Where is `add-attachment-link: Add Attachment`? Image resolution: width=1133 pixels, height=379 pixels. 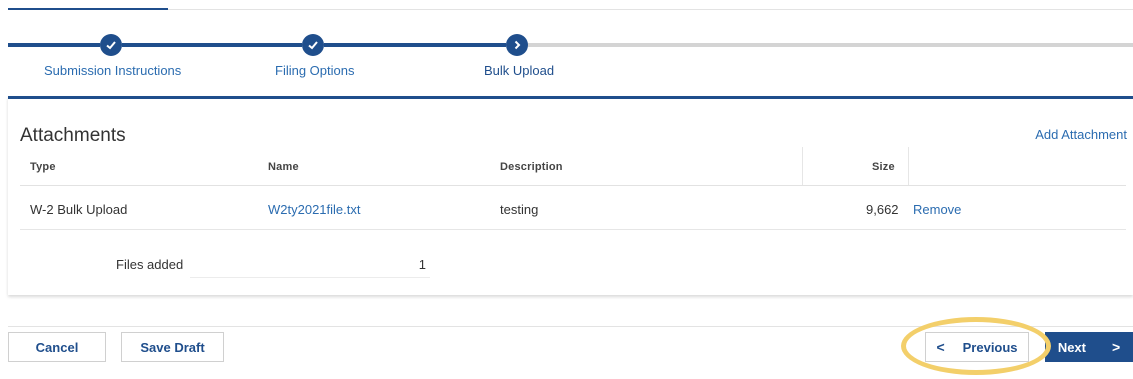 add-attachment-link: Add Attachment is located at coordinates (1081, 134).